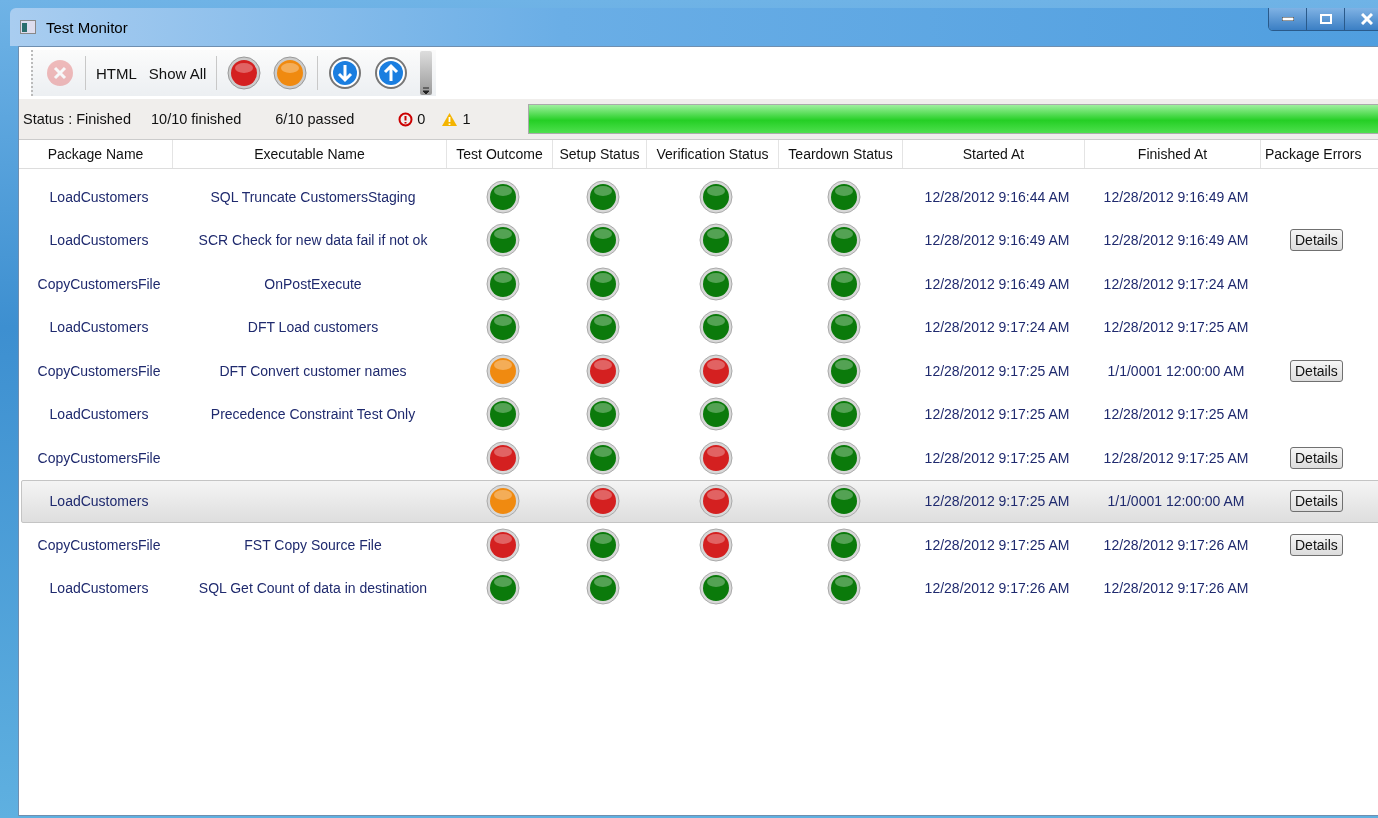 Image resolution: width=1378 pixels, height=818 pixels. I want to click on window-icon, so click(28, 27).